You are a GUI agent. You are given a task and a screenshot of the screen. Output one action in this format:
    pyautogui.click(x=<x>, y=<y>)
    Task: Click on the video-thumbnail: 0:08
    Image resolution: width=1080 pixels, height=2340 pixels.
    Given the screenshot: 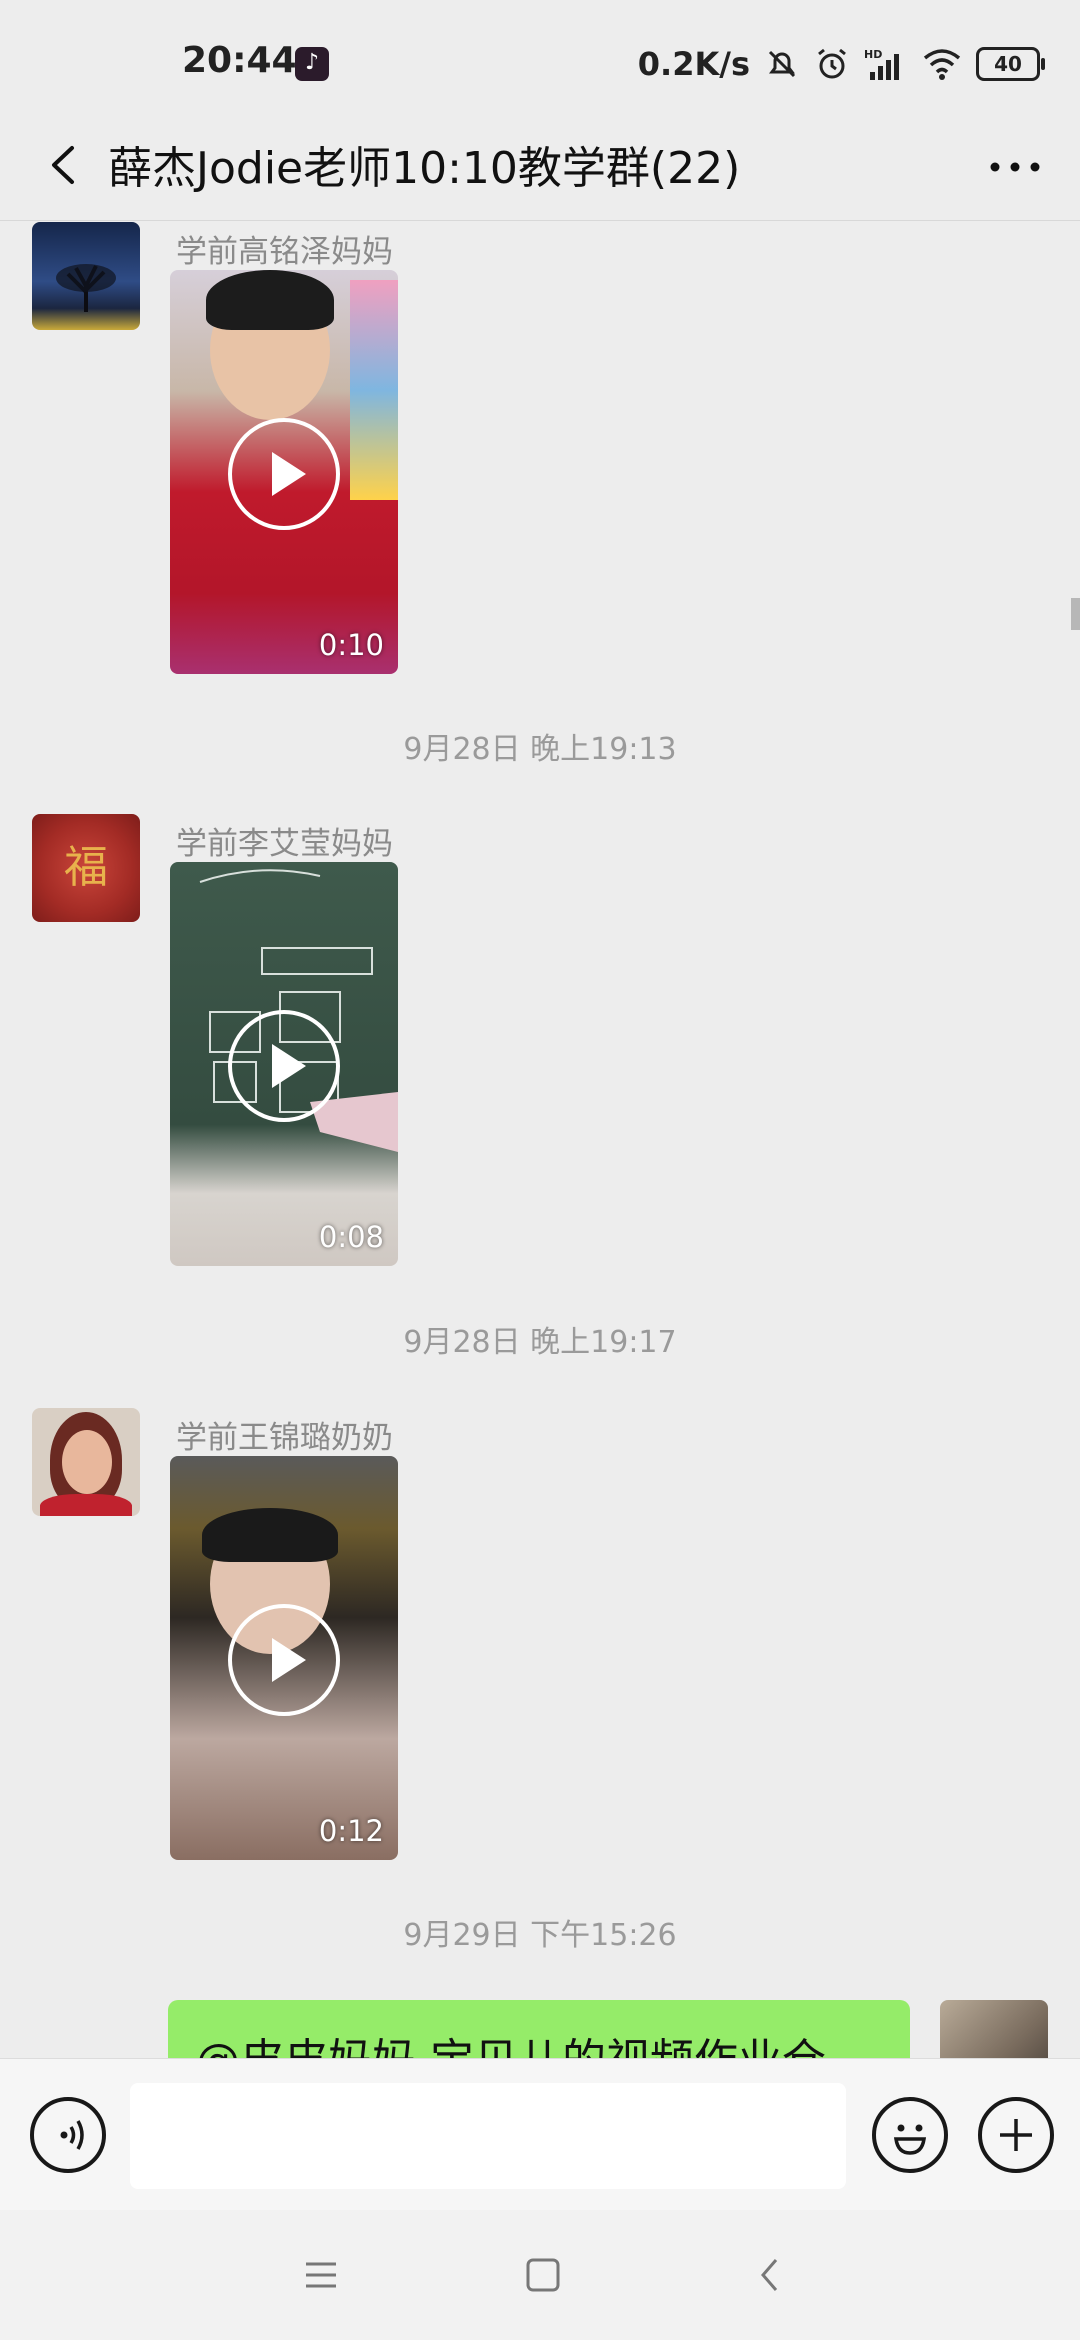 What is the action you would take?
    pyautogui.click(x=284, y=1064)
    